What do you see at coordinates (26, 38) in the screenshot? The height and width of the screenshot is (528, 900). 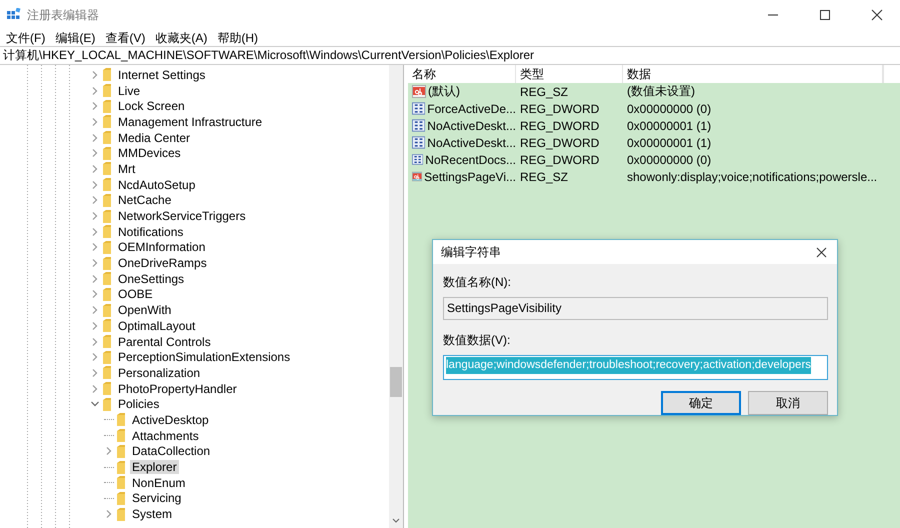 I see `menu-item: 文件(F)` at bounding box center [26, 38].